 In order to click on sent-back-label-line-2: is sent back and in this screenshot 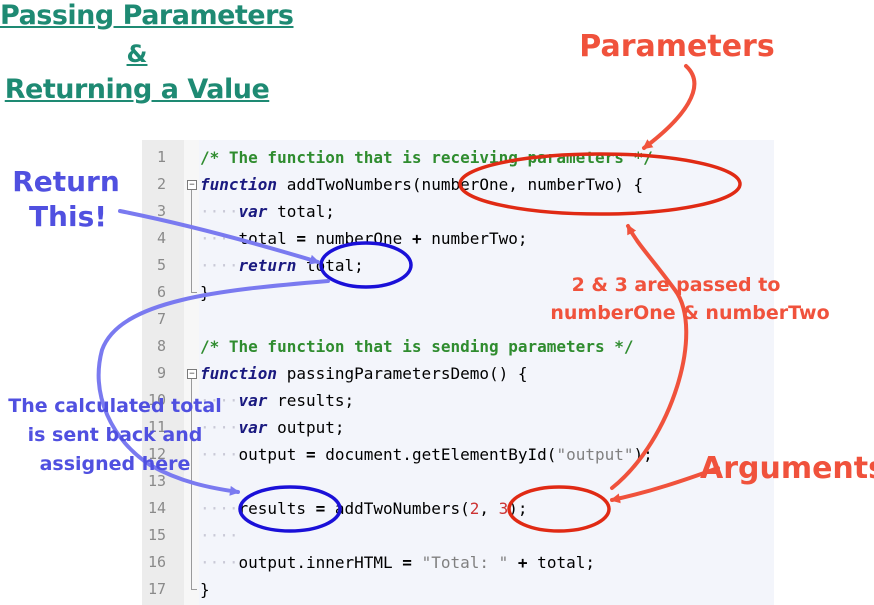, I will do `click(115, 435)`.